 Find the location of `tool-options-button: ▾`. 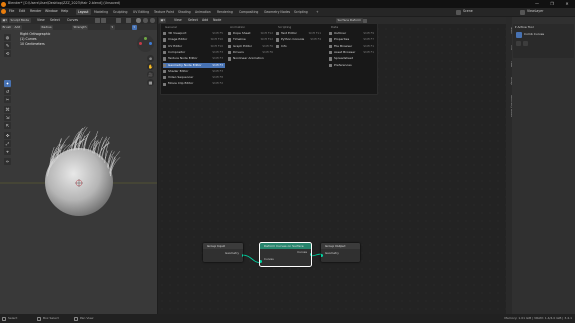

tool-options-button: ▾ is located at coordinates (134, 27).